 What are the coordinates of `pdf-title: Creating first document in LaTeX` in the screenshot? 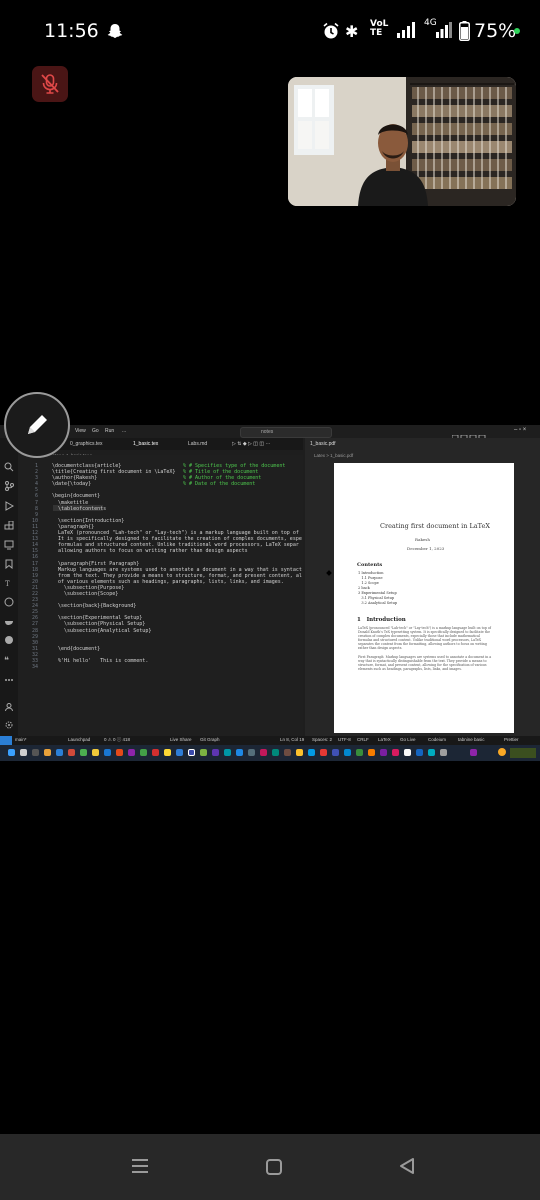 It's located at (435, 526).